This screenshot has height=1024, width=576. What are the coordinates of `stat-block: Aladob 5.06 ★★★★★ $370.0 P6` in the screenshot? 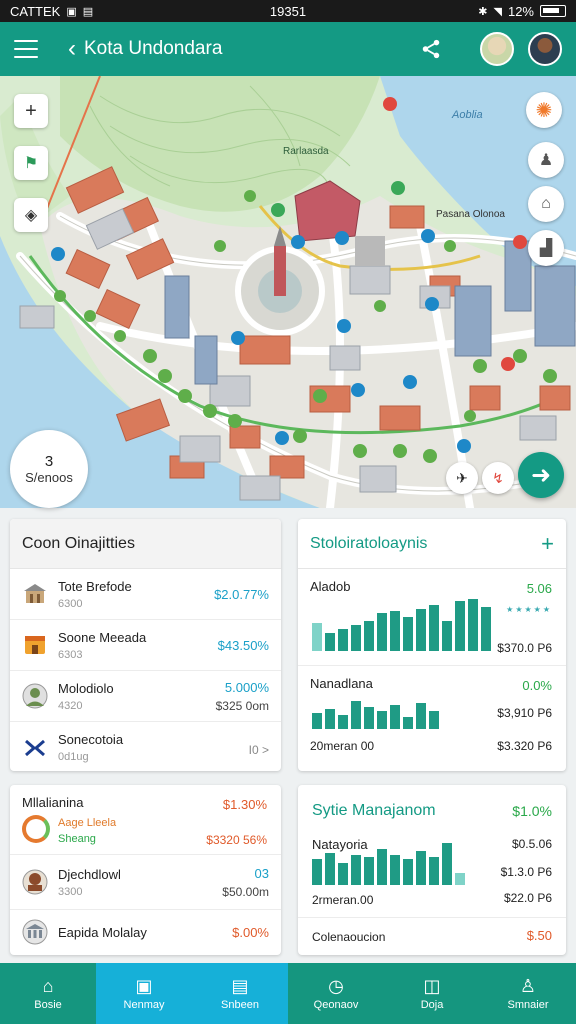 It's located at (432, 617).